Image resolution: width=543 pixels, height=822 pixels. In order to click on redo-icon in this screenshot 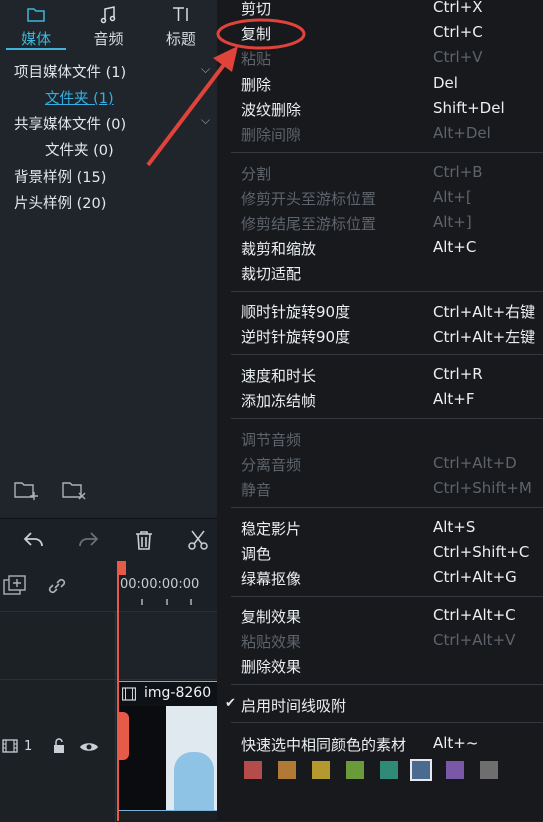, I will do `click(88, 540)`.